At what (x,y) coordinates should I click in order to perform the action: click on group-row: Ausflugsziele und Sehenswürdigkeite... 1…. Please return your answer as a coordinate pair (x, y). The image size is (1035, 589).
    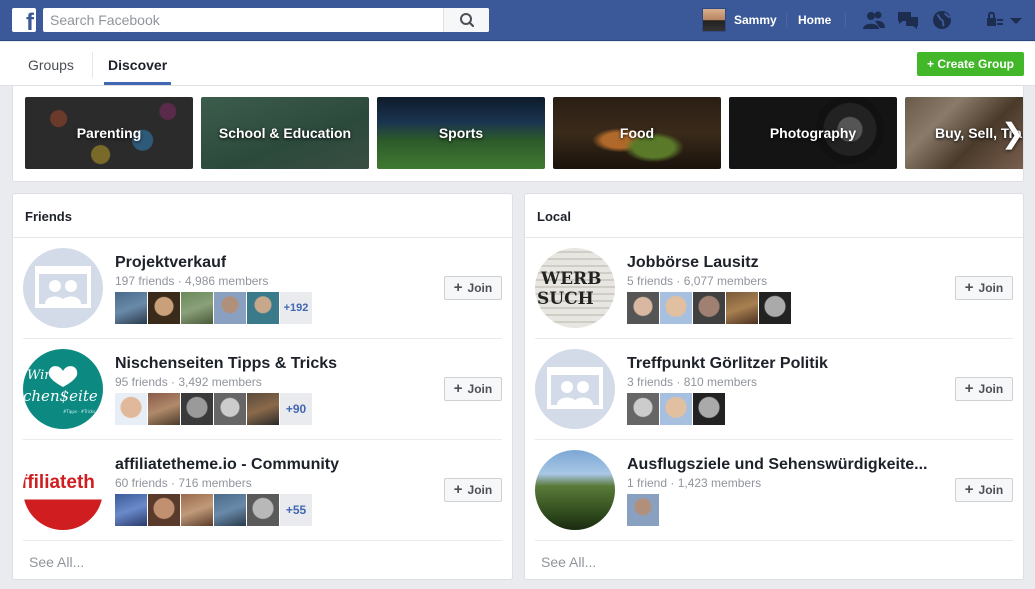
    Looking at the image, I should click on (774, 490).